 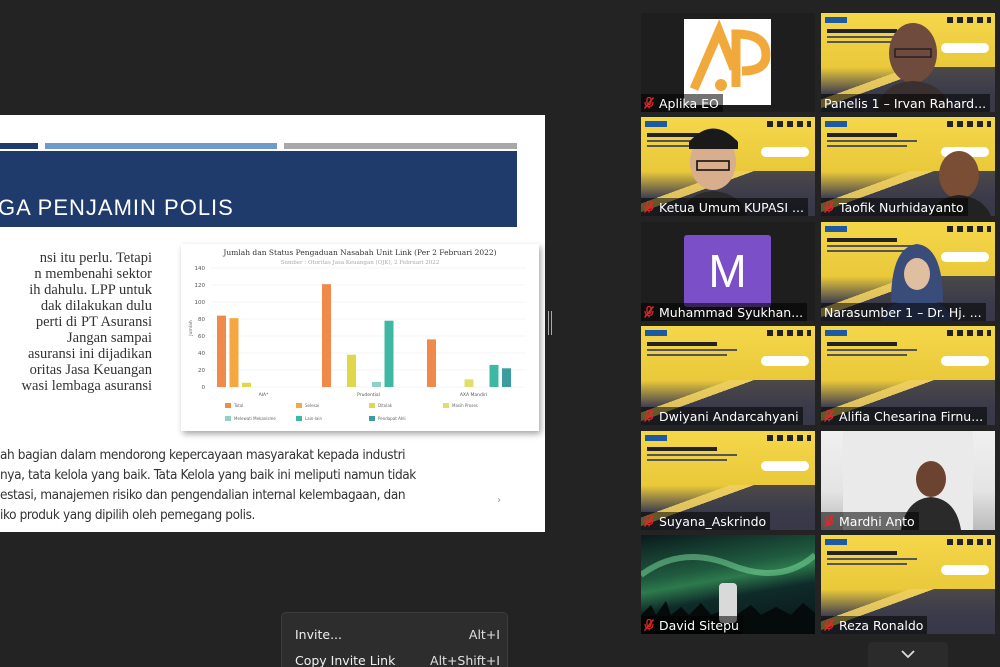 I want to click on participant-tile: Dwiyani Andarcahyani, so click(x=728, y=375).